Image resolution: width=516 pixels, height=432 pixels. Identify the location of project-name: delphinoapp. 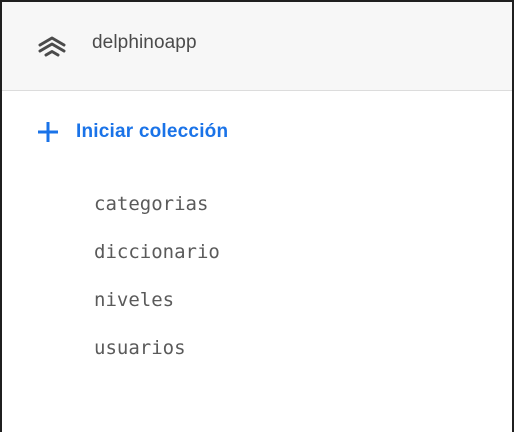
(144, 43).